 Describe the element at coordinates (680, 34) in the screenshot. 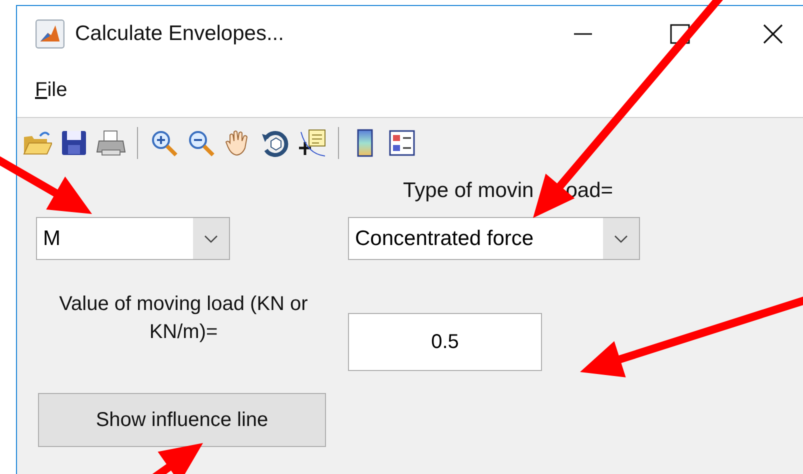

I see `maximize-icon` at that location.